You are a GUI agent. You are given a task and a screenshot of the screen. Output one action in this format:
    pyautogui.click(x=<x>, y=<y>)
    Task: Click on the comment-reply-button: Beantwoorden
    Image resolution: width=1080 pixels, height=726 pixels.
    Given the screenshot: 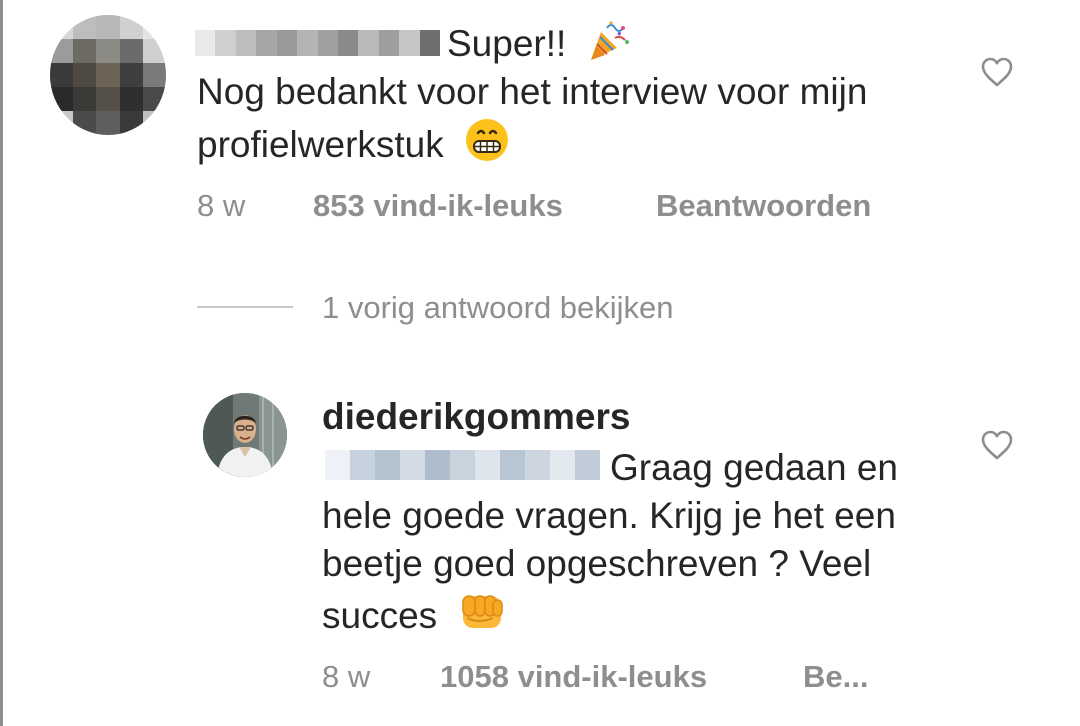 What is the action you would take?
    pyautogui.click(x=763, y=206)
    